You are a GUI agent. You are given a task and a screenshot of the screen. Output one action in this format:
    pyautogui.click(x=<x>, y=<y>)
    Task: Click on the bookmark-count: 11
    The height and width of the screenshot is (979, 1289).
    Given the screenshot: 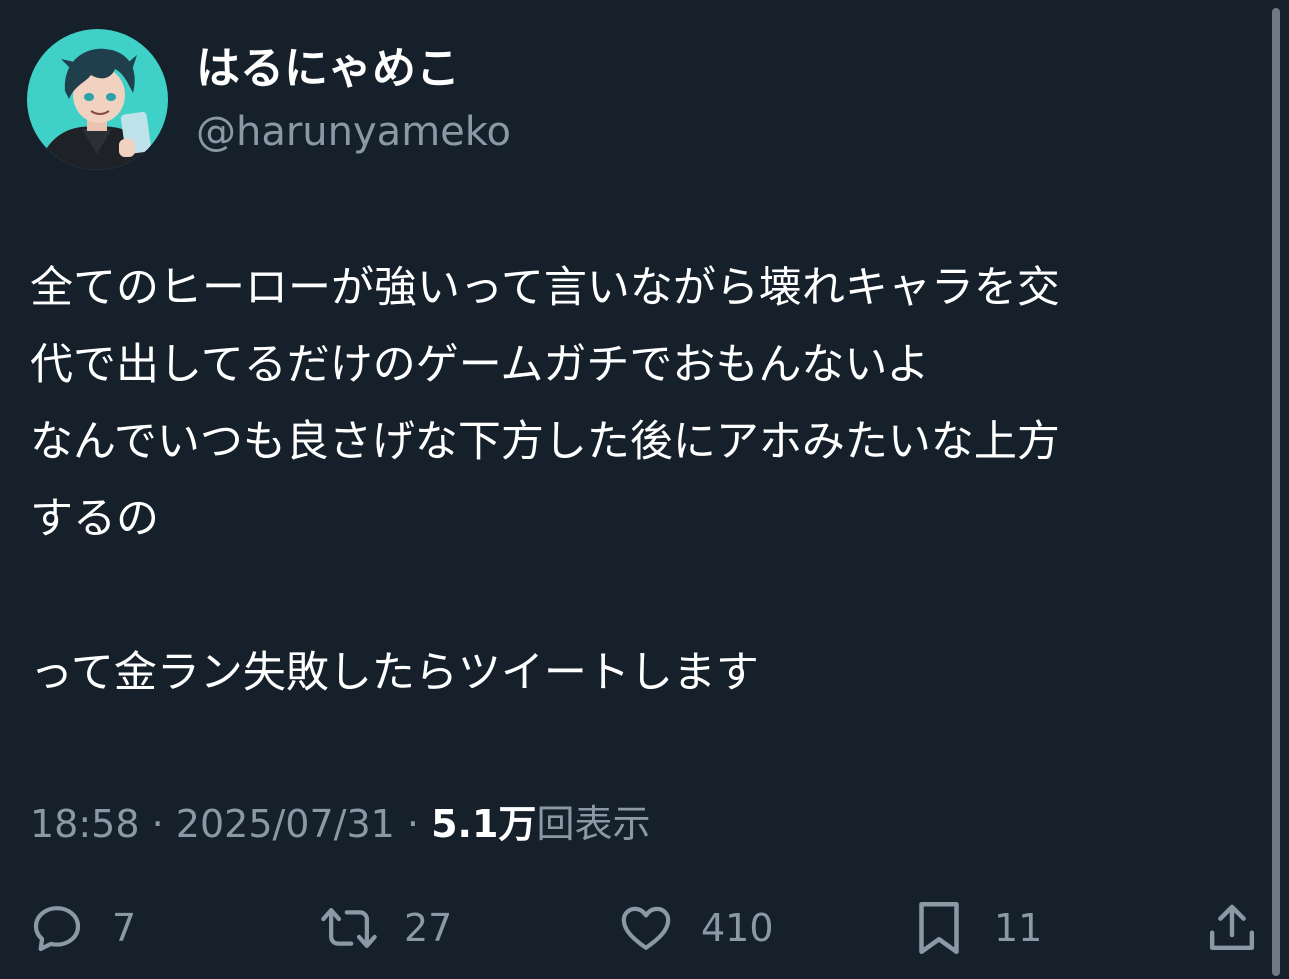 What is the action you would take?
    pyautogui.click(x=1018, y=928)
    